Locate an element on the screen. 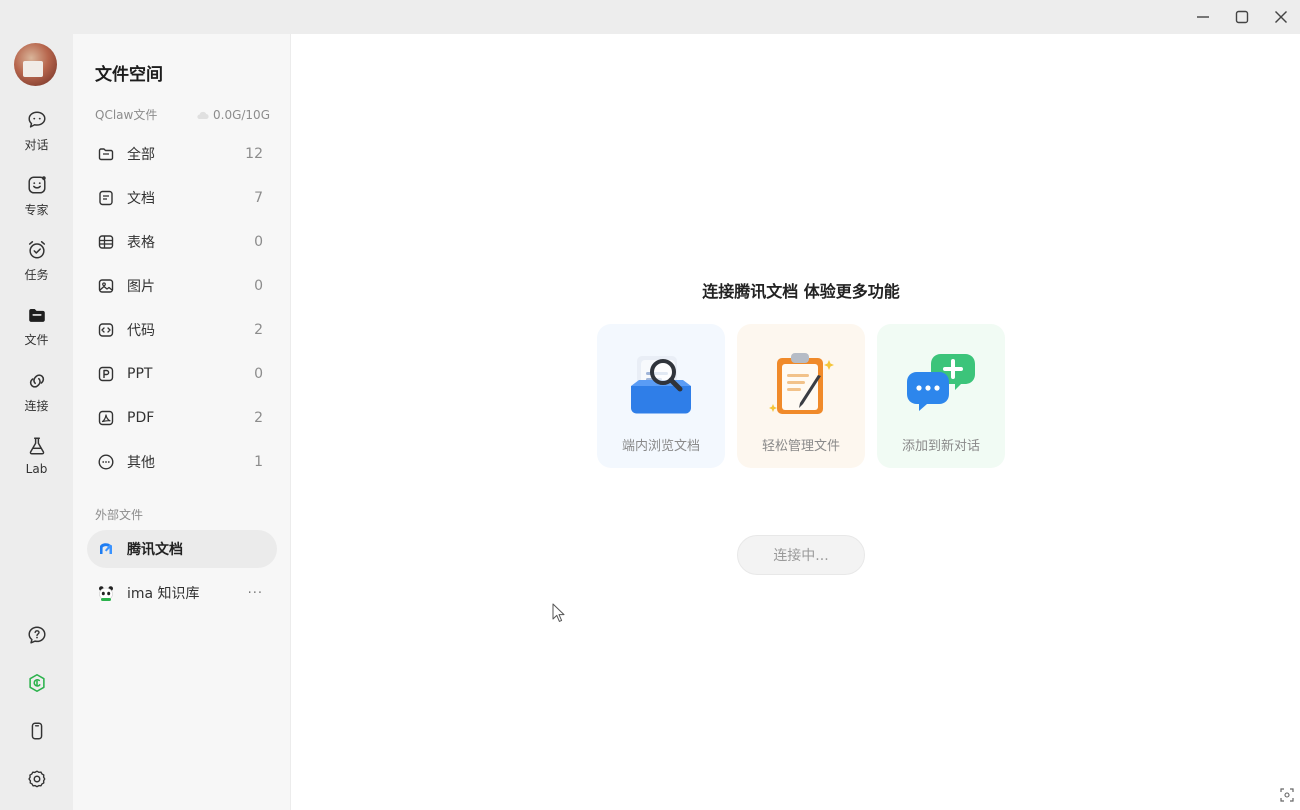  feature-cards: 端内浏览文档 轻松管理文件 添加到新对话 is located at coordinates (801, 396).